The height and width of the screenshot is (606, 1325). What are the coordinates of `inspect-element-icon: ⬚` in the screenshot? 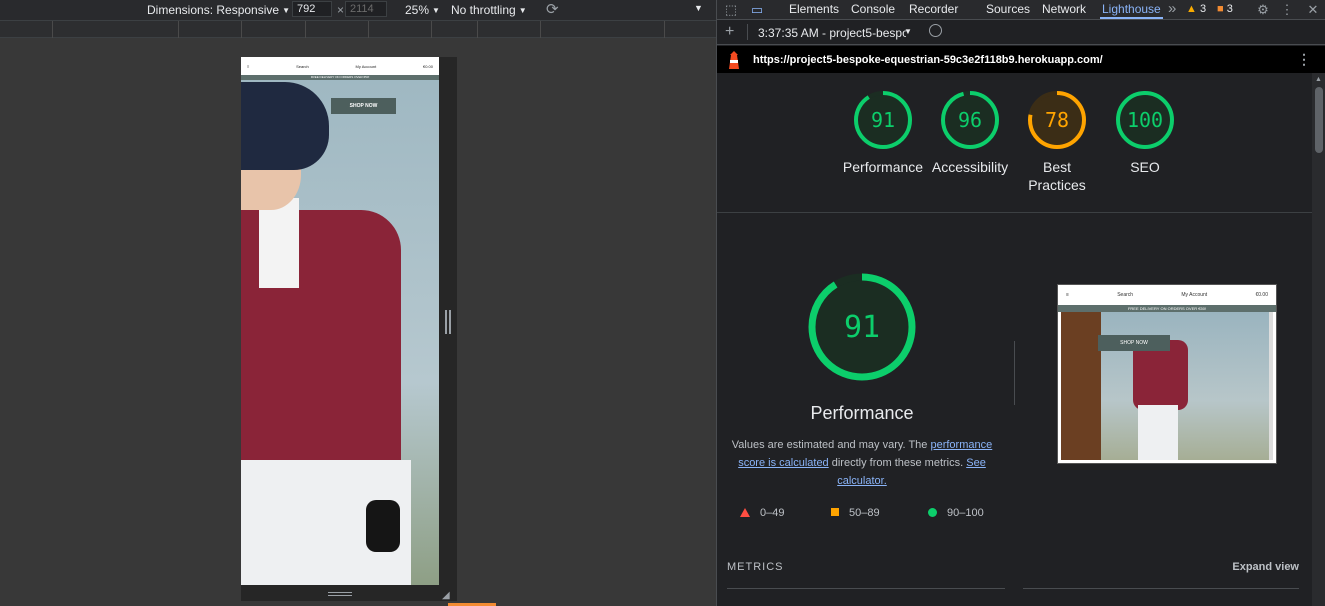 It's located at (731, 10).